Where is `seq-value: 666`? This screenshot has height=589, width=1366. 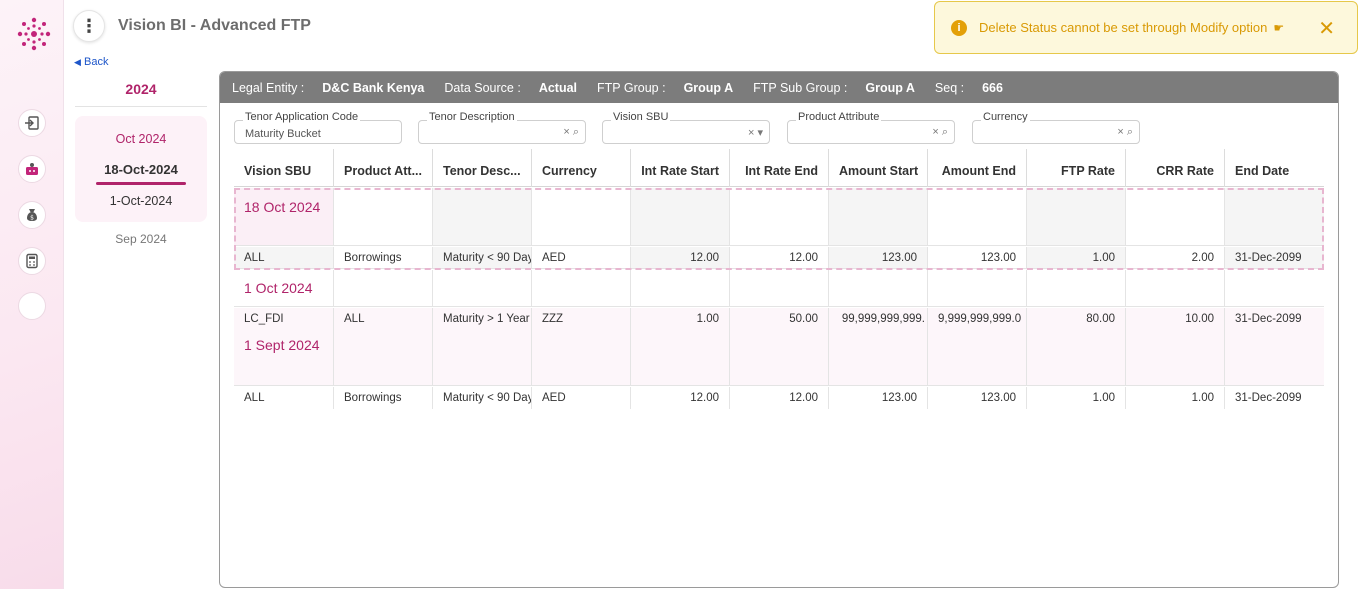
seq-value: 666 is located at coordinates (992, 87).